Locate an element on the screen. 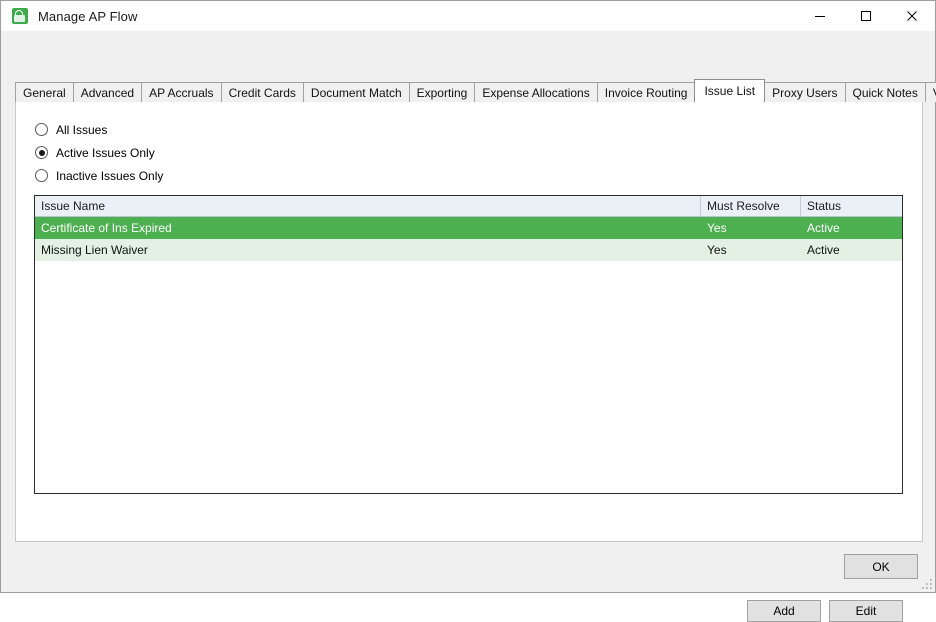 This screenshot has height=622, width=936. ok-button: OK is located at coordinates (881, 566).